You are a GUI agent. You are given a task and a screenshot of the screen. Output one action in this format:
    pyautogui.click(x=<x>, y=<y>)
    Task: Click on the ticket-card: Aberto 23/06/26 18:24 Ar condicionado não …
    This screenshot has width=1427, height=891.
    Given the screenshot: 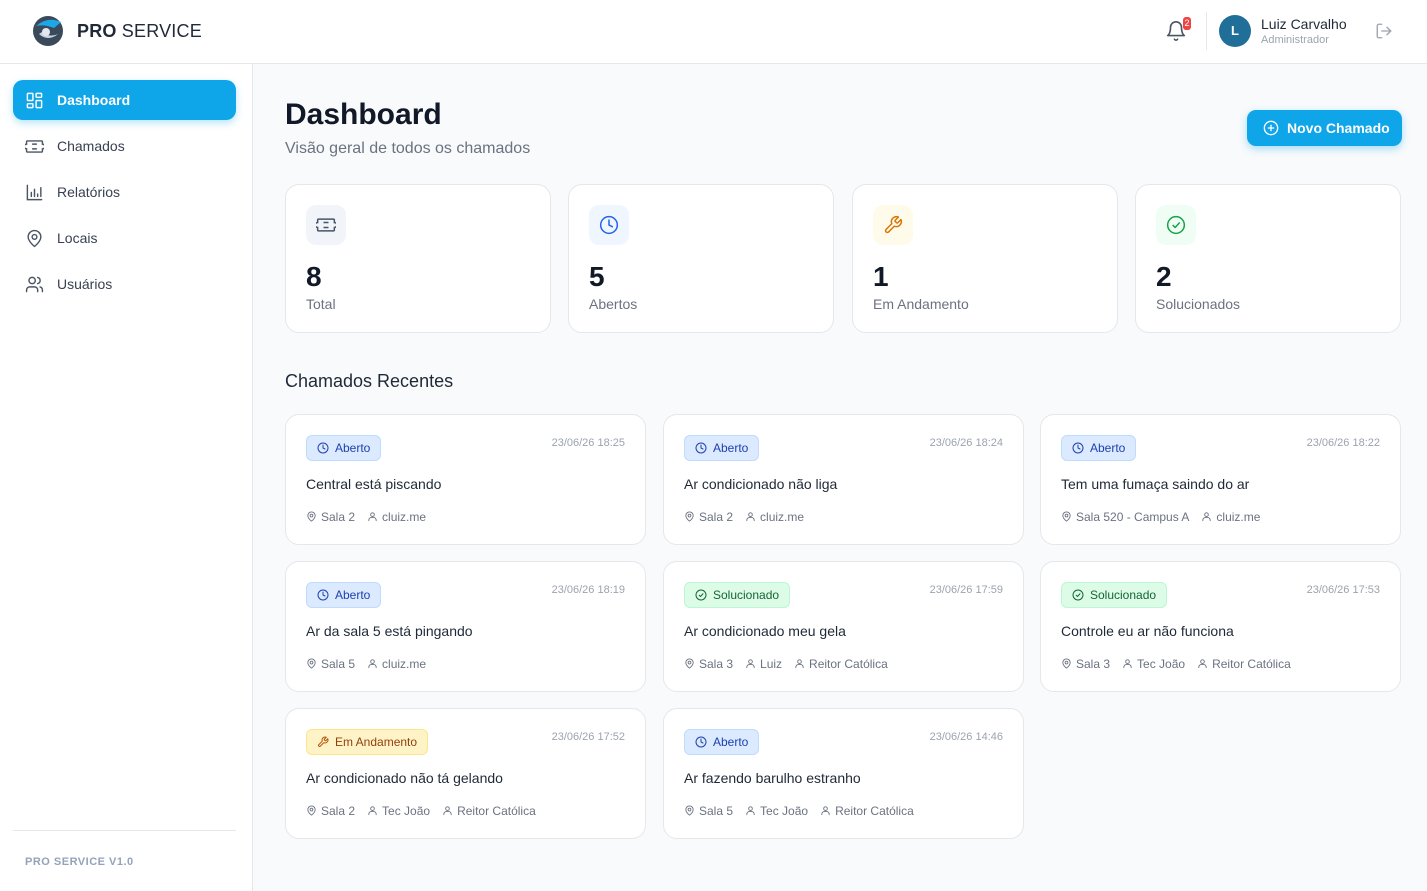 What is the action you would take?
    pyautogui.click(x=843, y=479)
    